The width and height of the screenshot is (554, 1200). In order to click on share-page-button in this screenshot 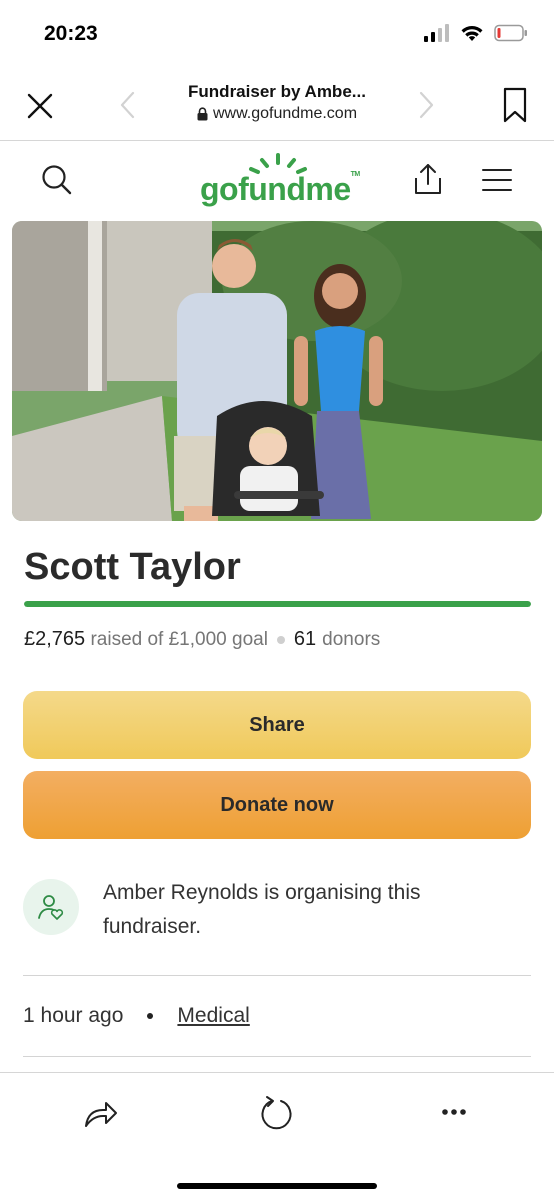, I will do `click(428, 179)`.